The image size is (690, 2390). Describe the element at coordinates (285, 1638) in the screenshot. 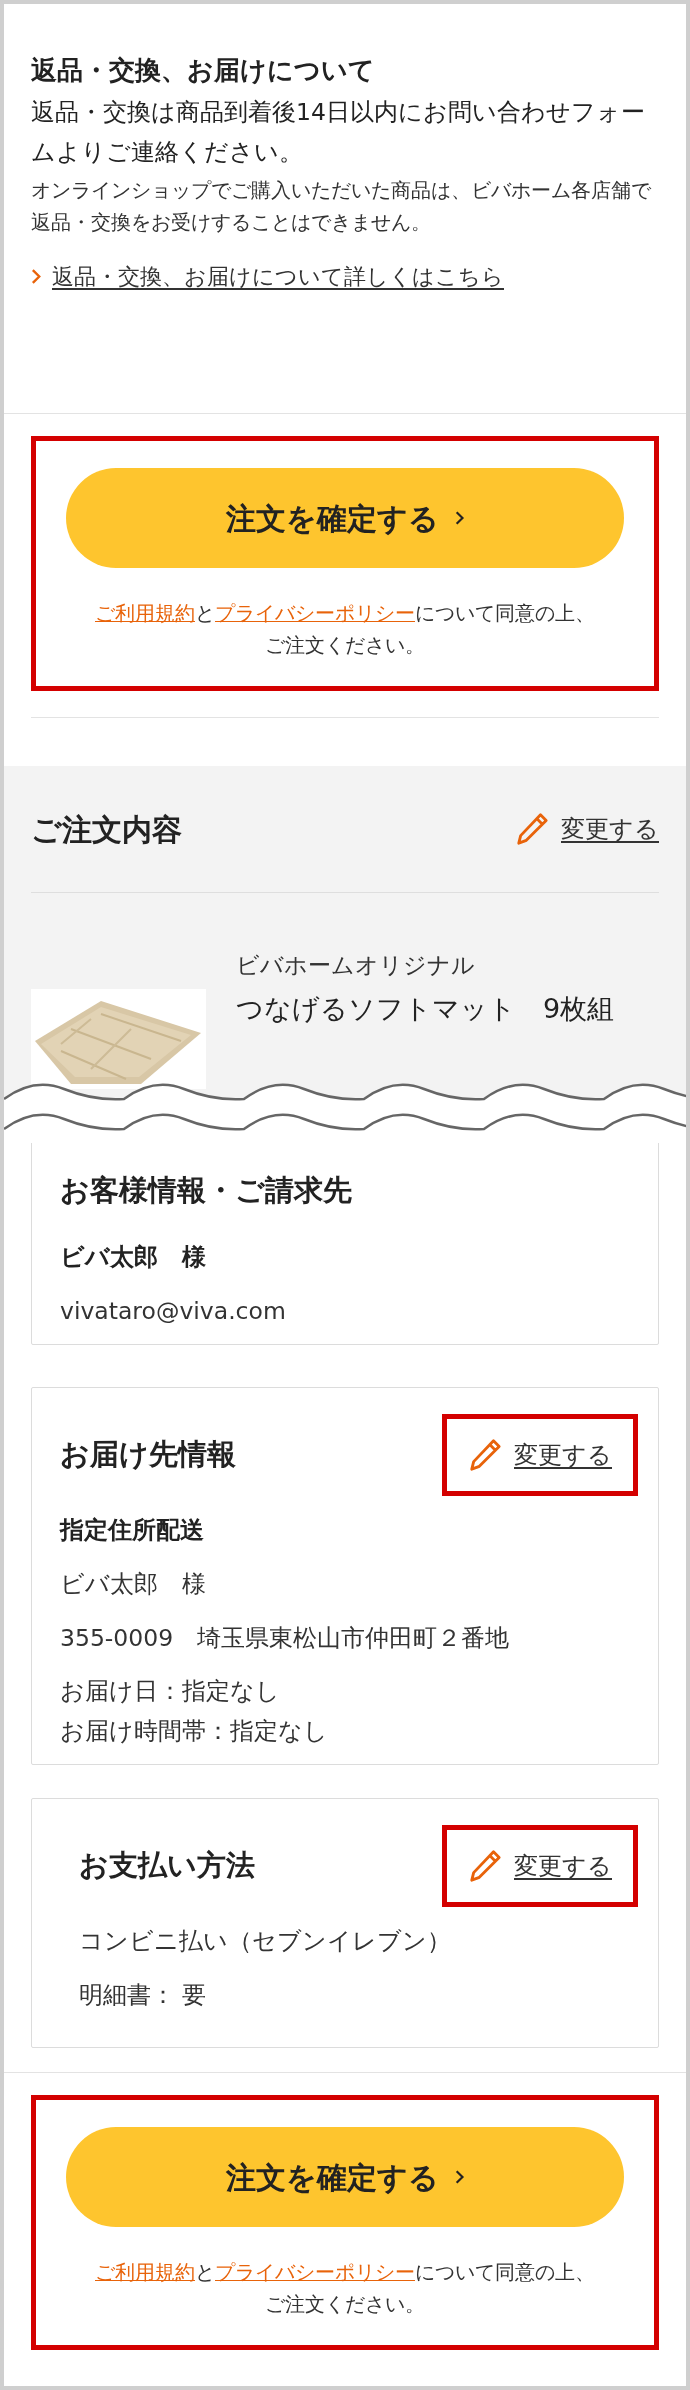

I see `info-text: 355-0009 埼玉県東松山市仲田町２番地` at that location.